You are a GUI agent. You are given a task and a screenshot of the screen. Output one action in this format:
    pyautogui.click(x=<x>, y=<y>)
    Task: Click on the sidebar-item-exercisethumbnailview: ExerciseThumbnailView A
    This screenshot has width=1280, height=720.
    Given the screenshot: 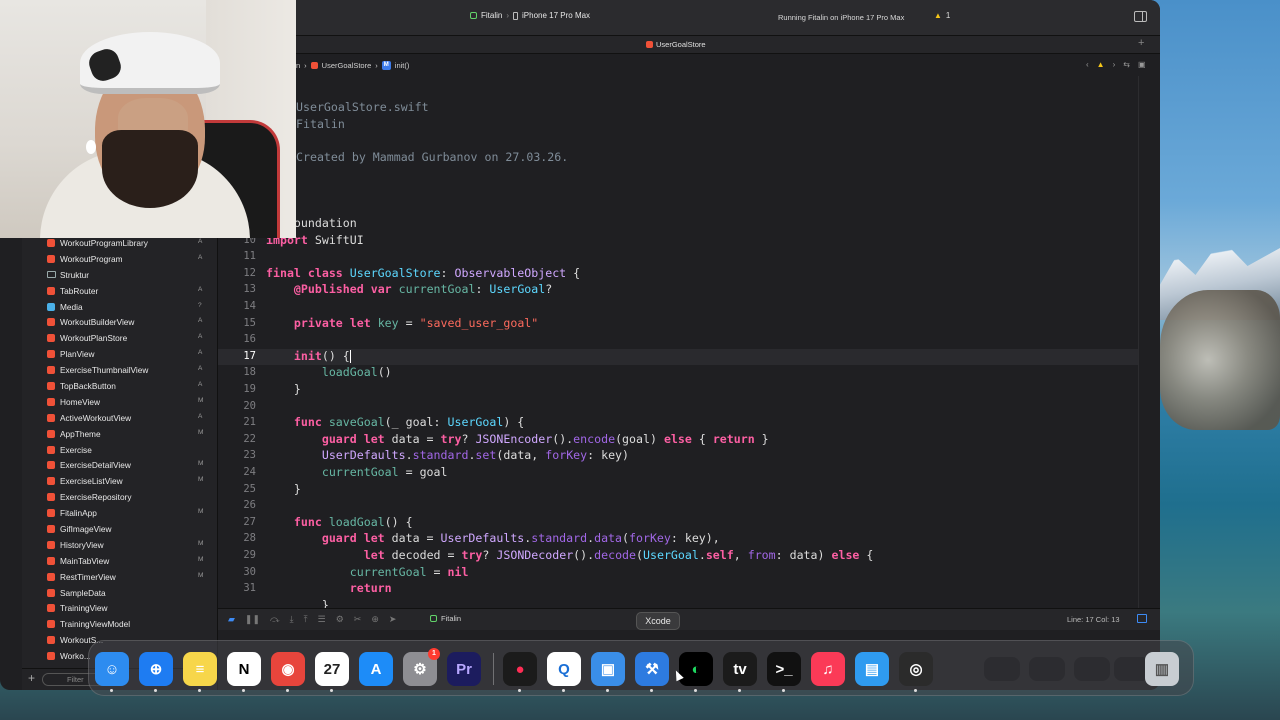 What is the action you would take?
    pyautogui.click(x=120, y=371)
    